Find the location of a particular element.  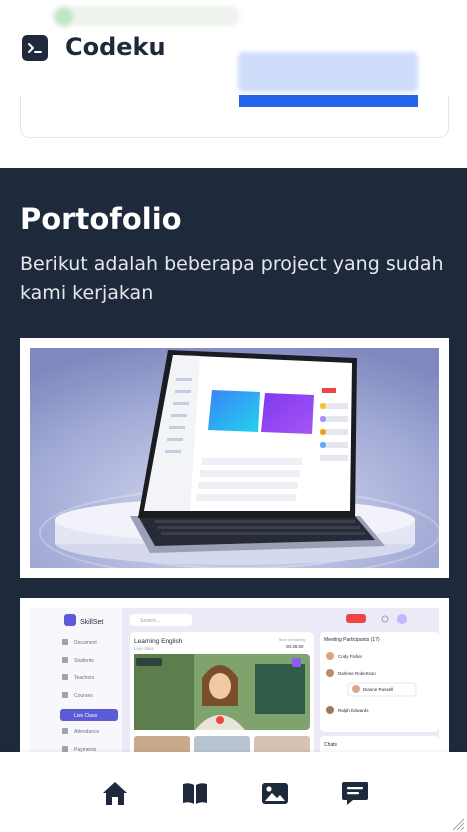

blurred-badge is located at coordinates (146, 16).